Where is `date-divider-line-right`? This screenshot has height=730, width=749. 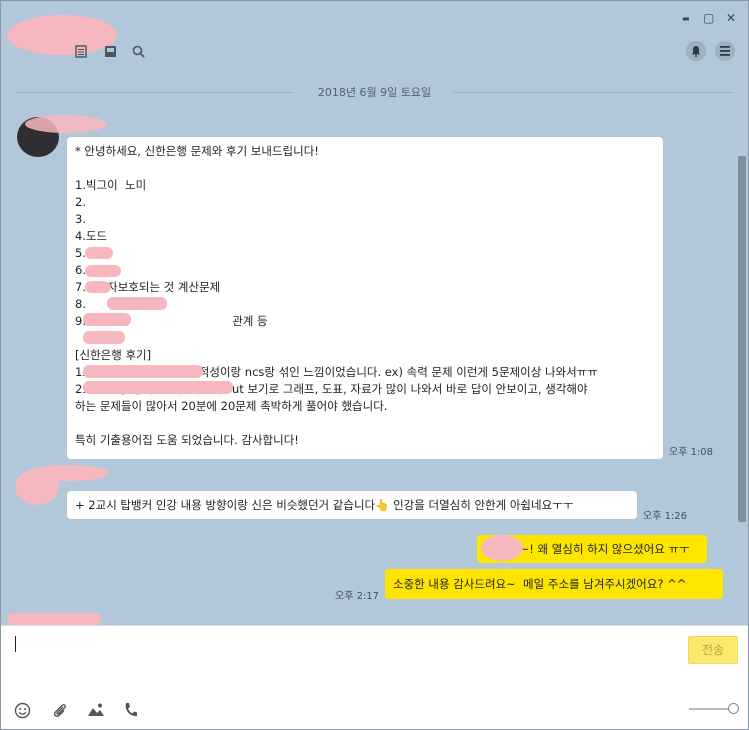 date-divider-line-right is located at coordinates (593, 92).